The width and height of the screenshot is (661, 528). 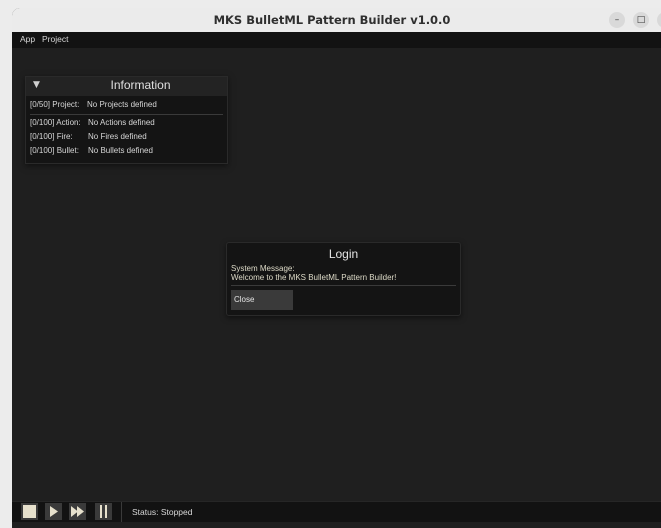 What do you see at coordinates (55, 104) in the screenshot?
I see `project-count-label: [0/50] Project:` at bounding box center [55, 104].